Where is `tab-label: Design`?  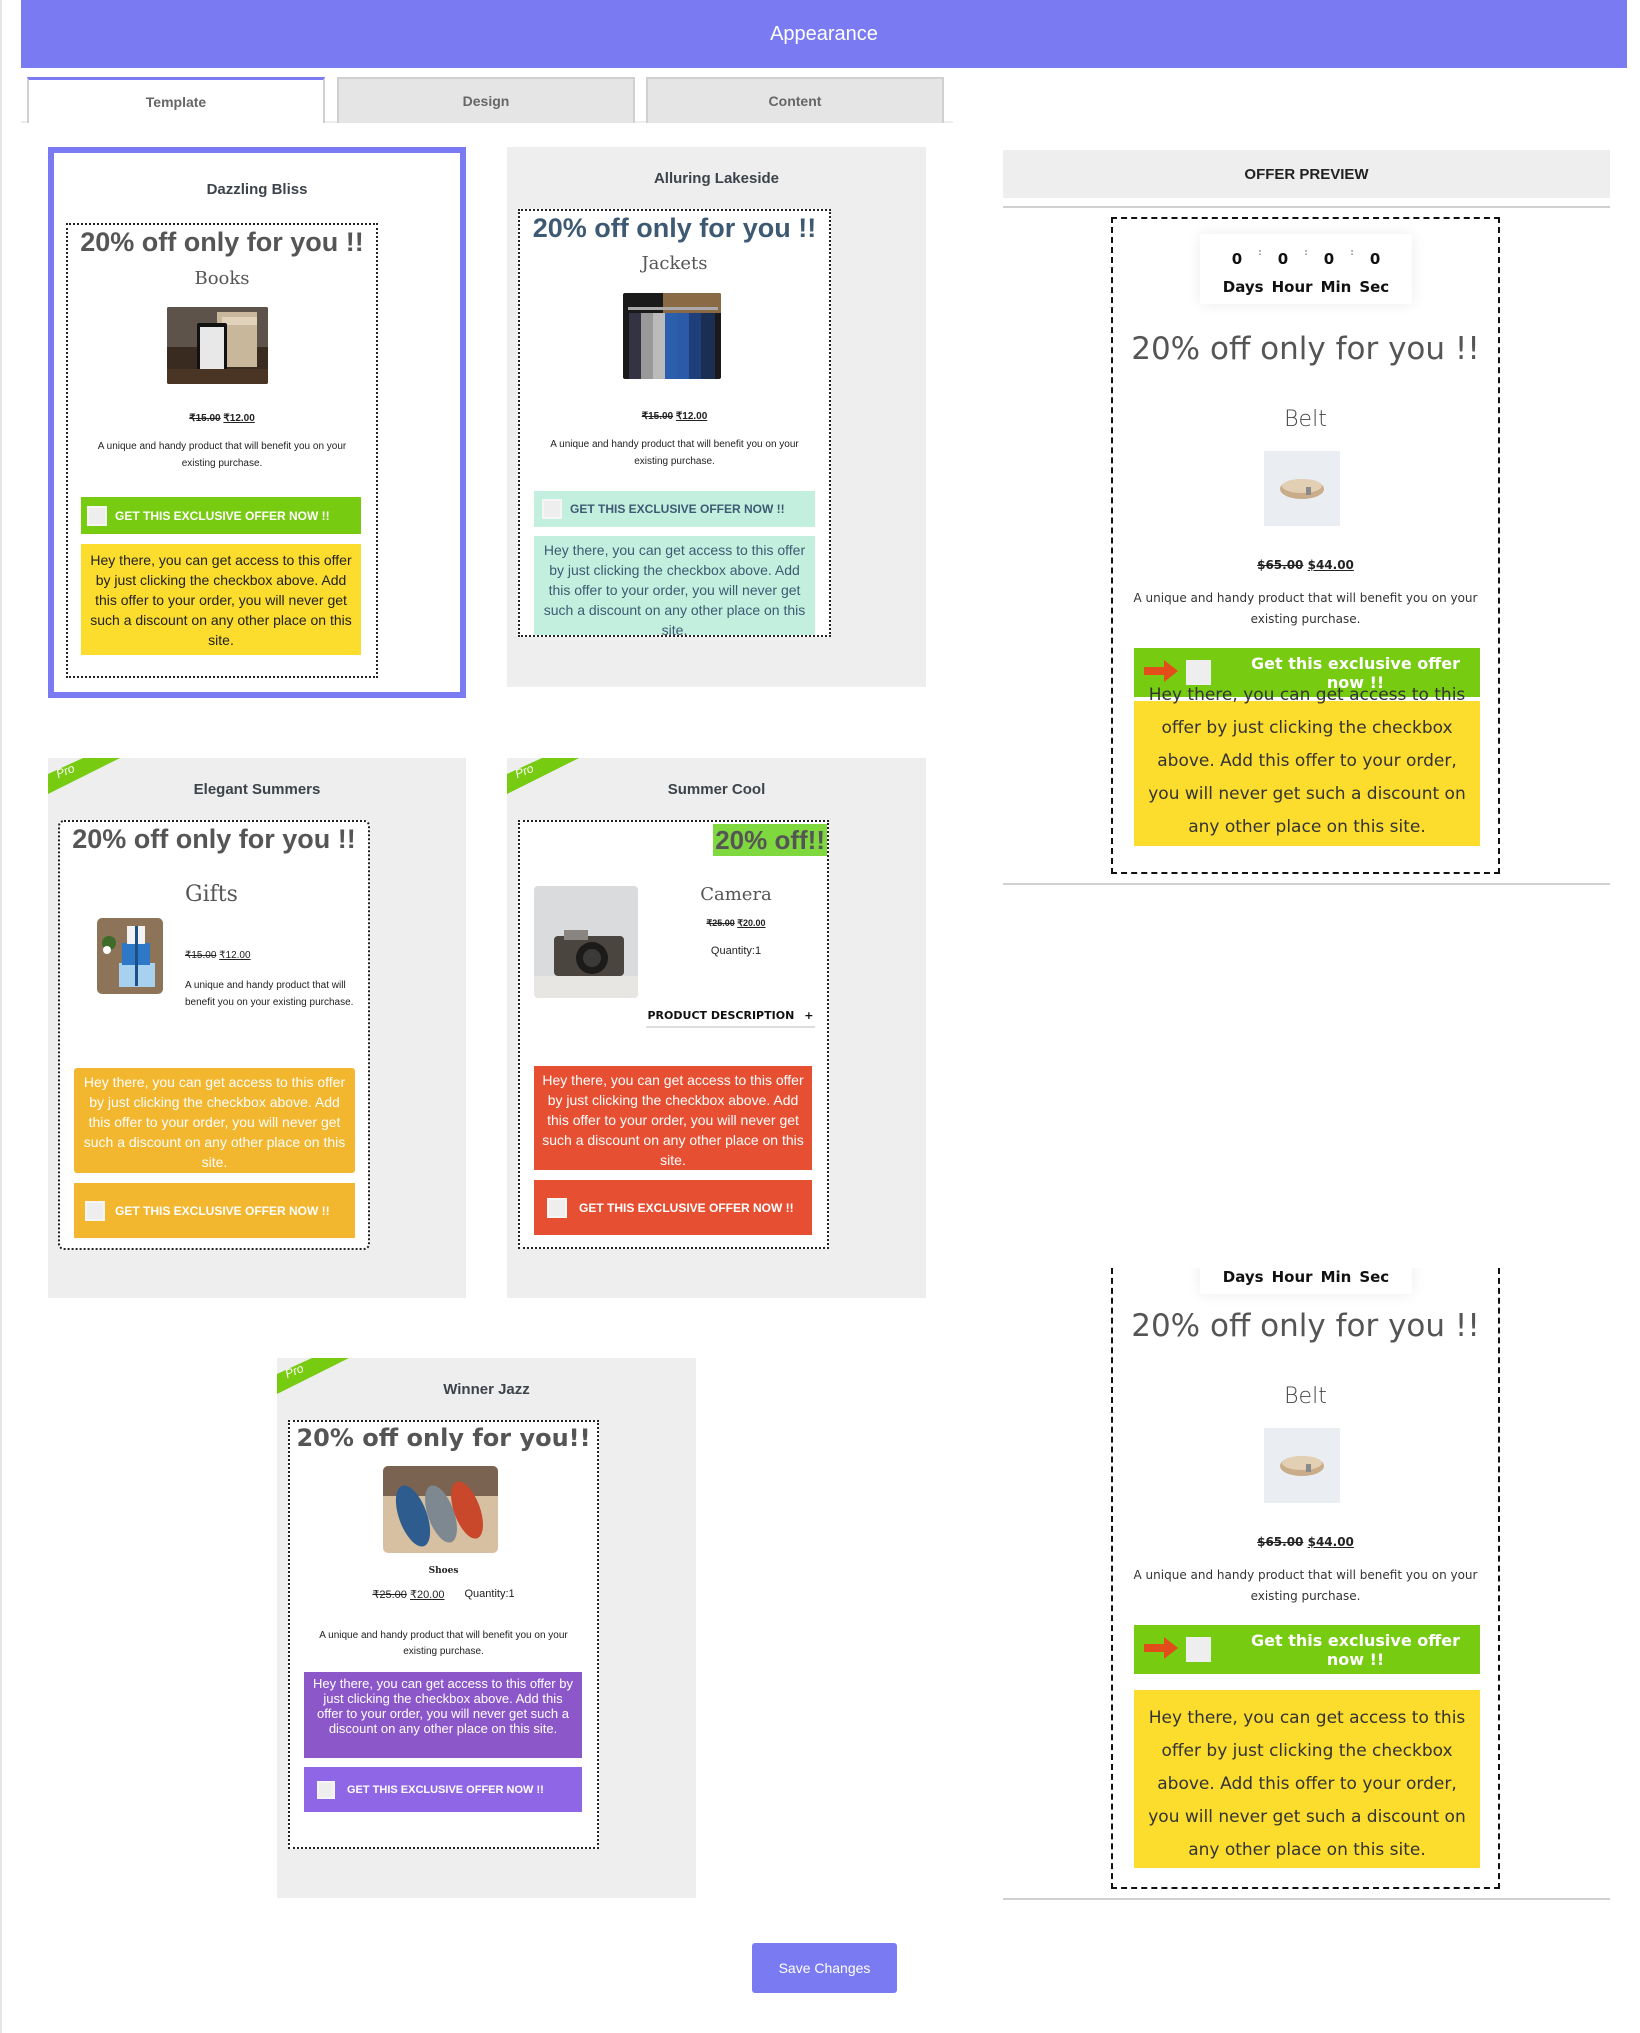
tab-label: Design is located at coordinates (486, 101).